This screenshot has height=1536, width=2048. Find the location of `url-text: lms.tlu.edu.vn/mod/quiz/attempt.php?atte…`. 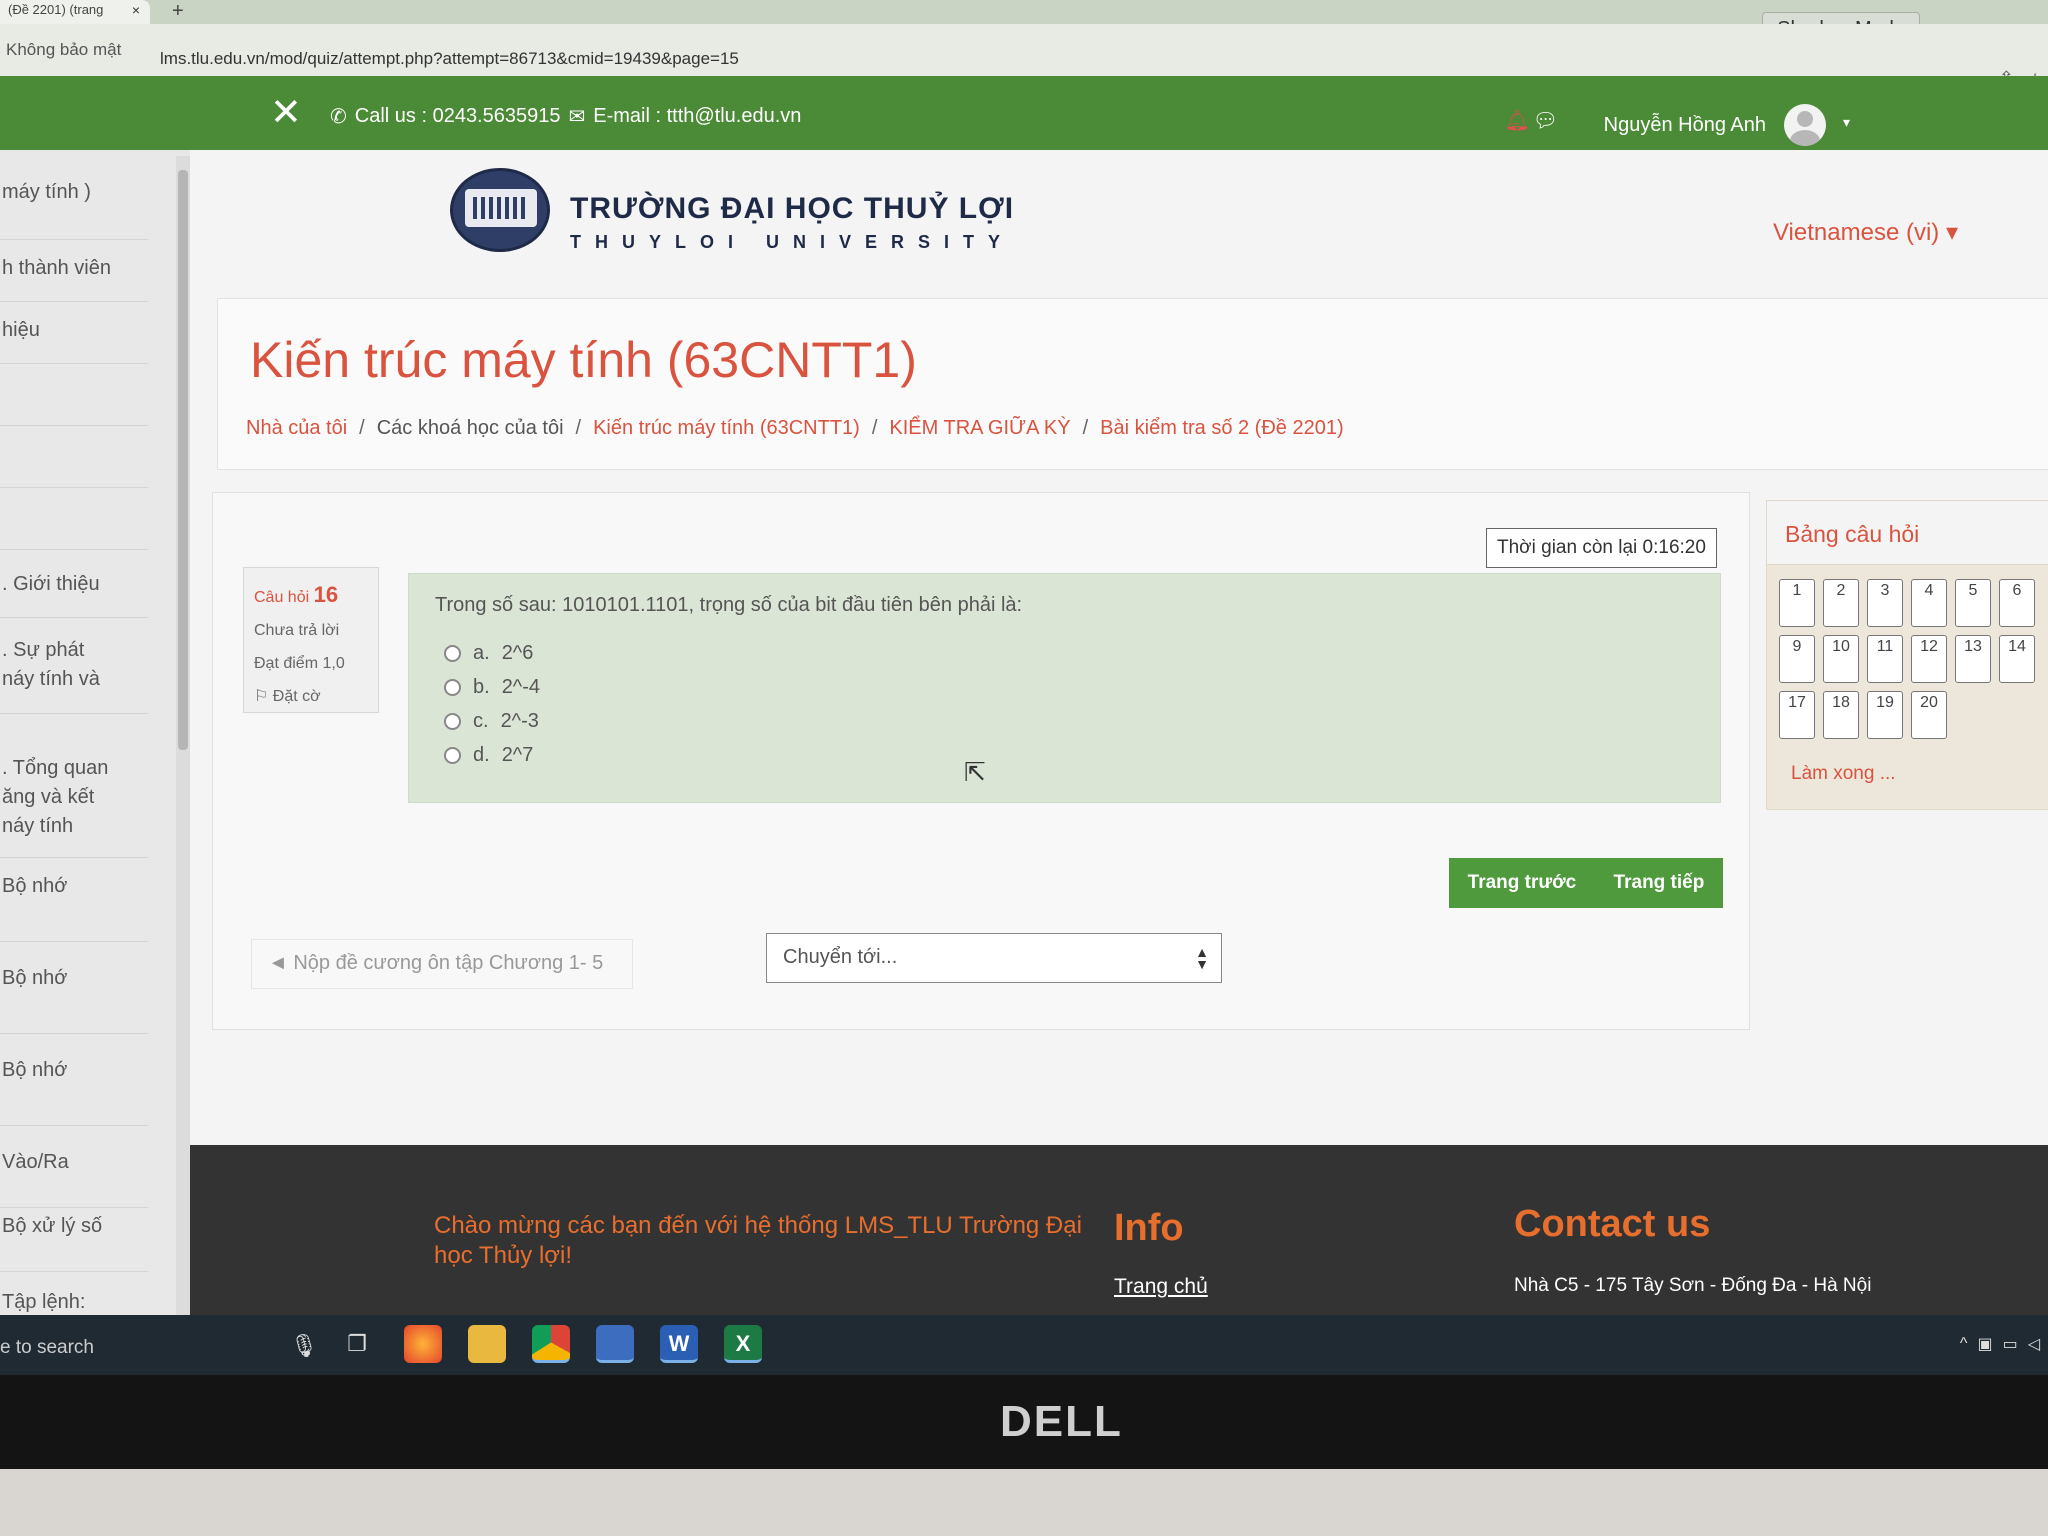

url-text: lms.tlu.edu.vn/mod/quiz/attempt.php?atte… is located at coordinates (449, 59).